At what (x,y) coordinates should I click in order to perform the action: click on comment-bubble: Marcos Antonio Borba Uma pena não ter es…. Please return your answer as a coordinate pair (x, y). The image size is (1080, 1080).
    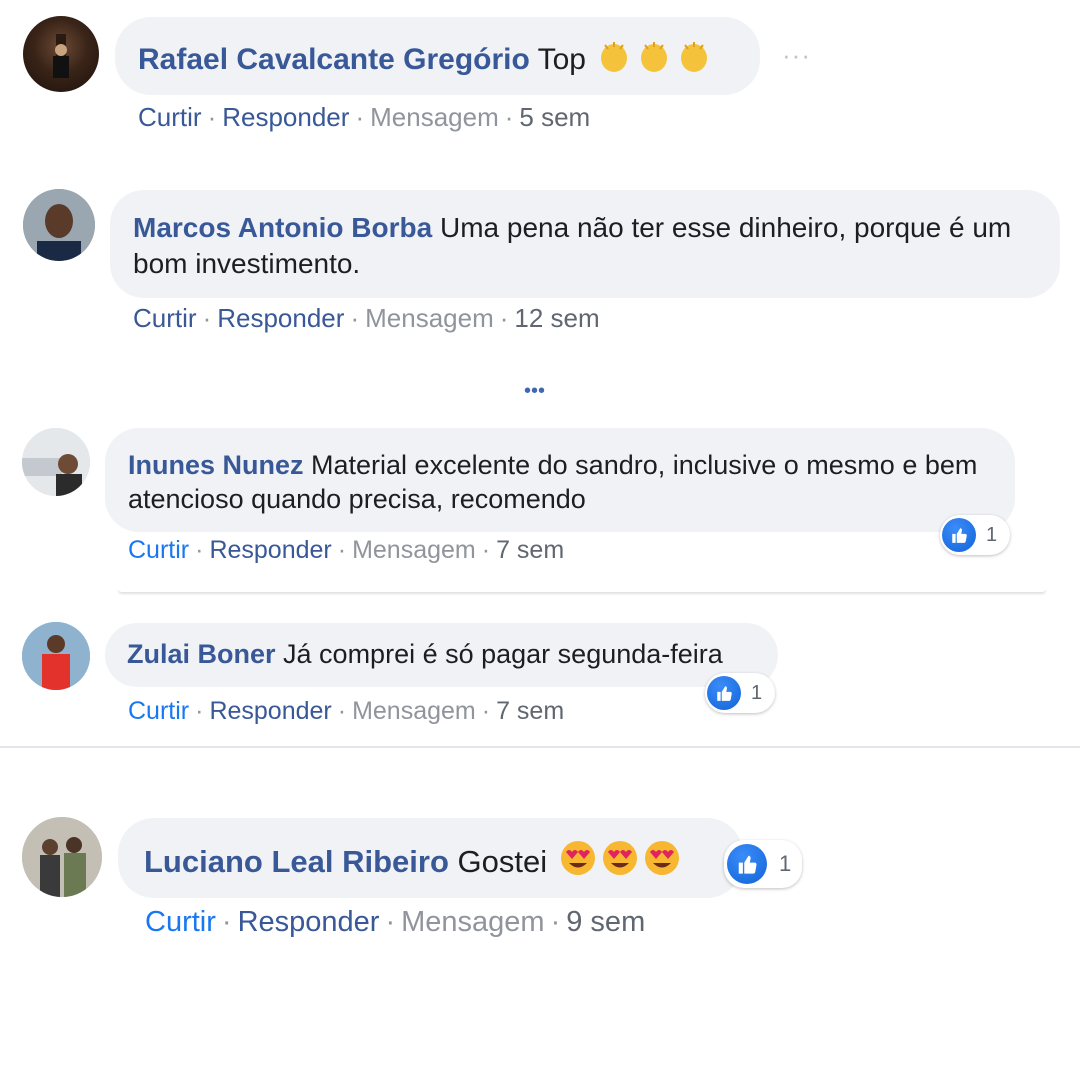
    Looking at the image, I should click on (585, 244).